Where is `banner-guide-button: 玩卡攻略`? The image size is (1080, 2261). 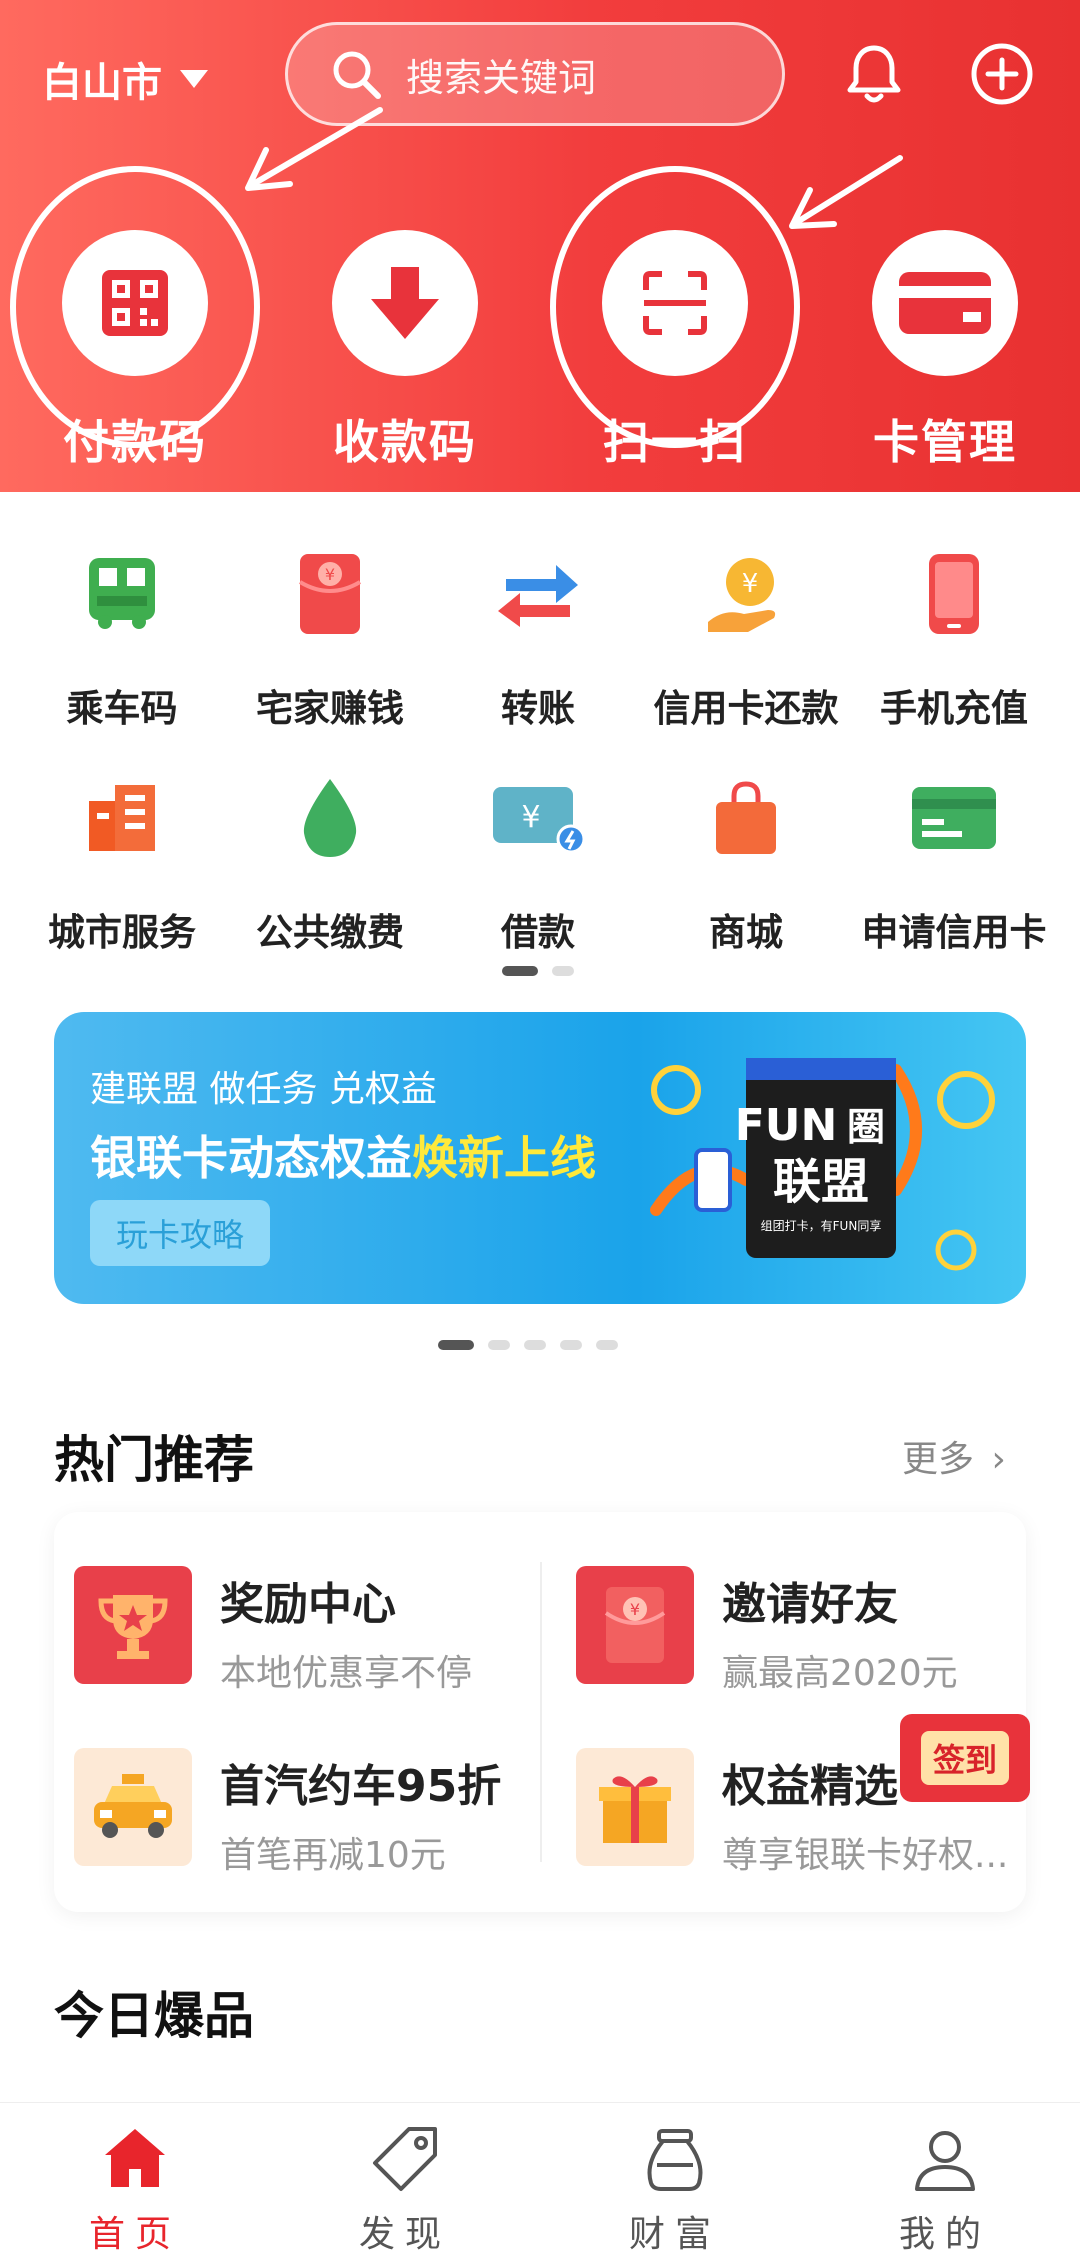 banner-guide-button: 玩卡攻略 is located at coordinates (180, 1233).